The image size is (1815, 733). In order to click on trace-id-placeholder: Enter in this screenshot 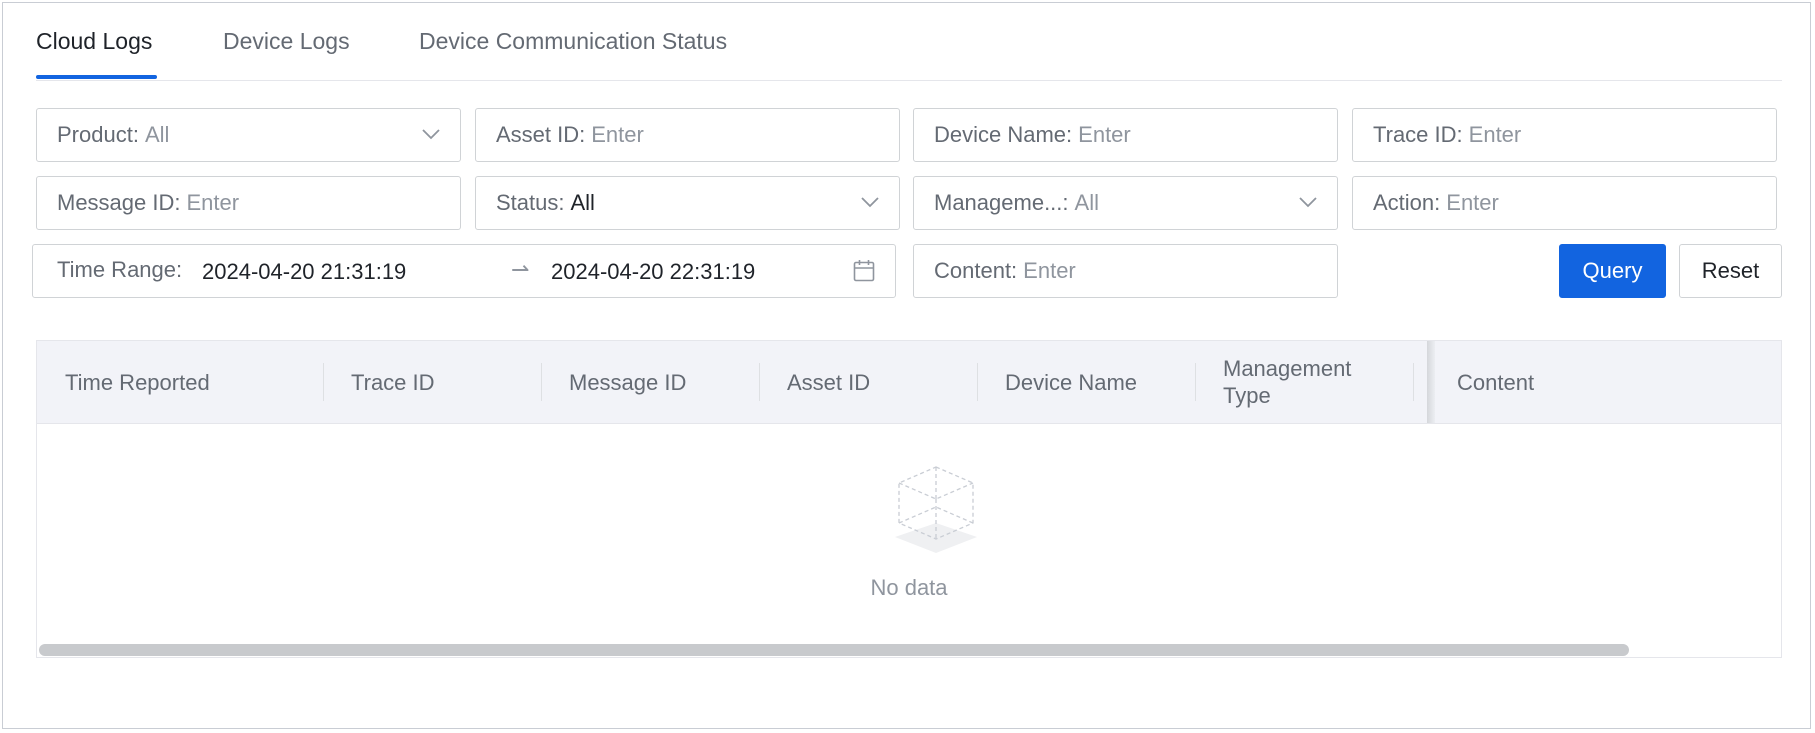, I will do `click(1495, 134)`.